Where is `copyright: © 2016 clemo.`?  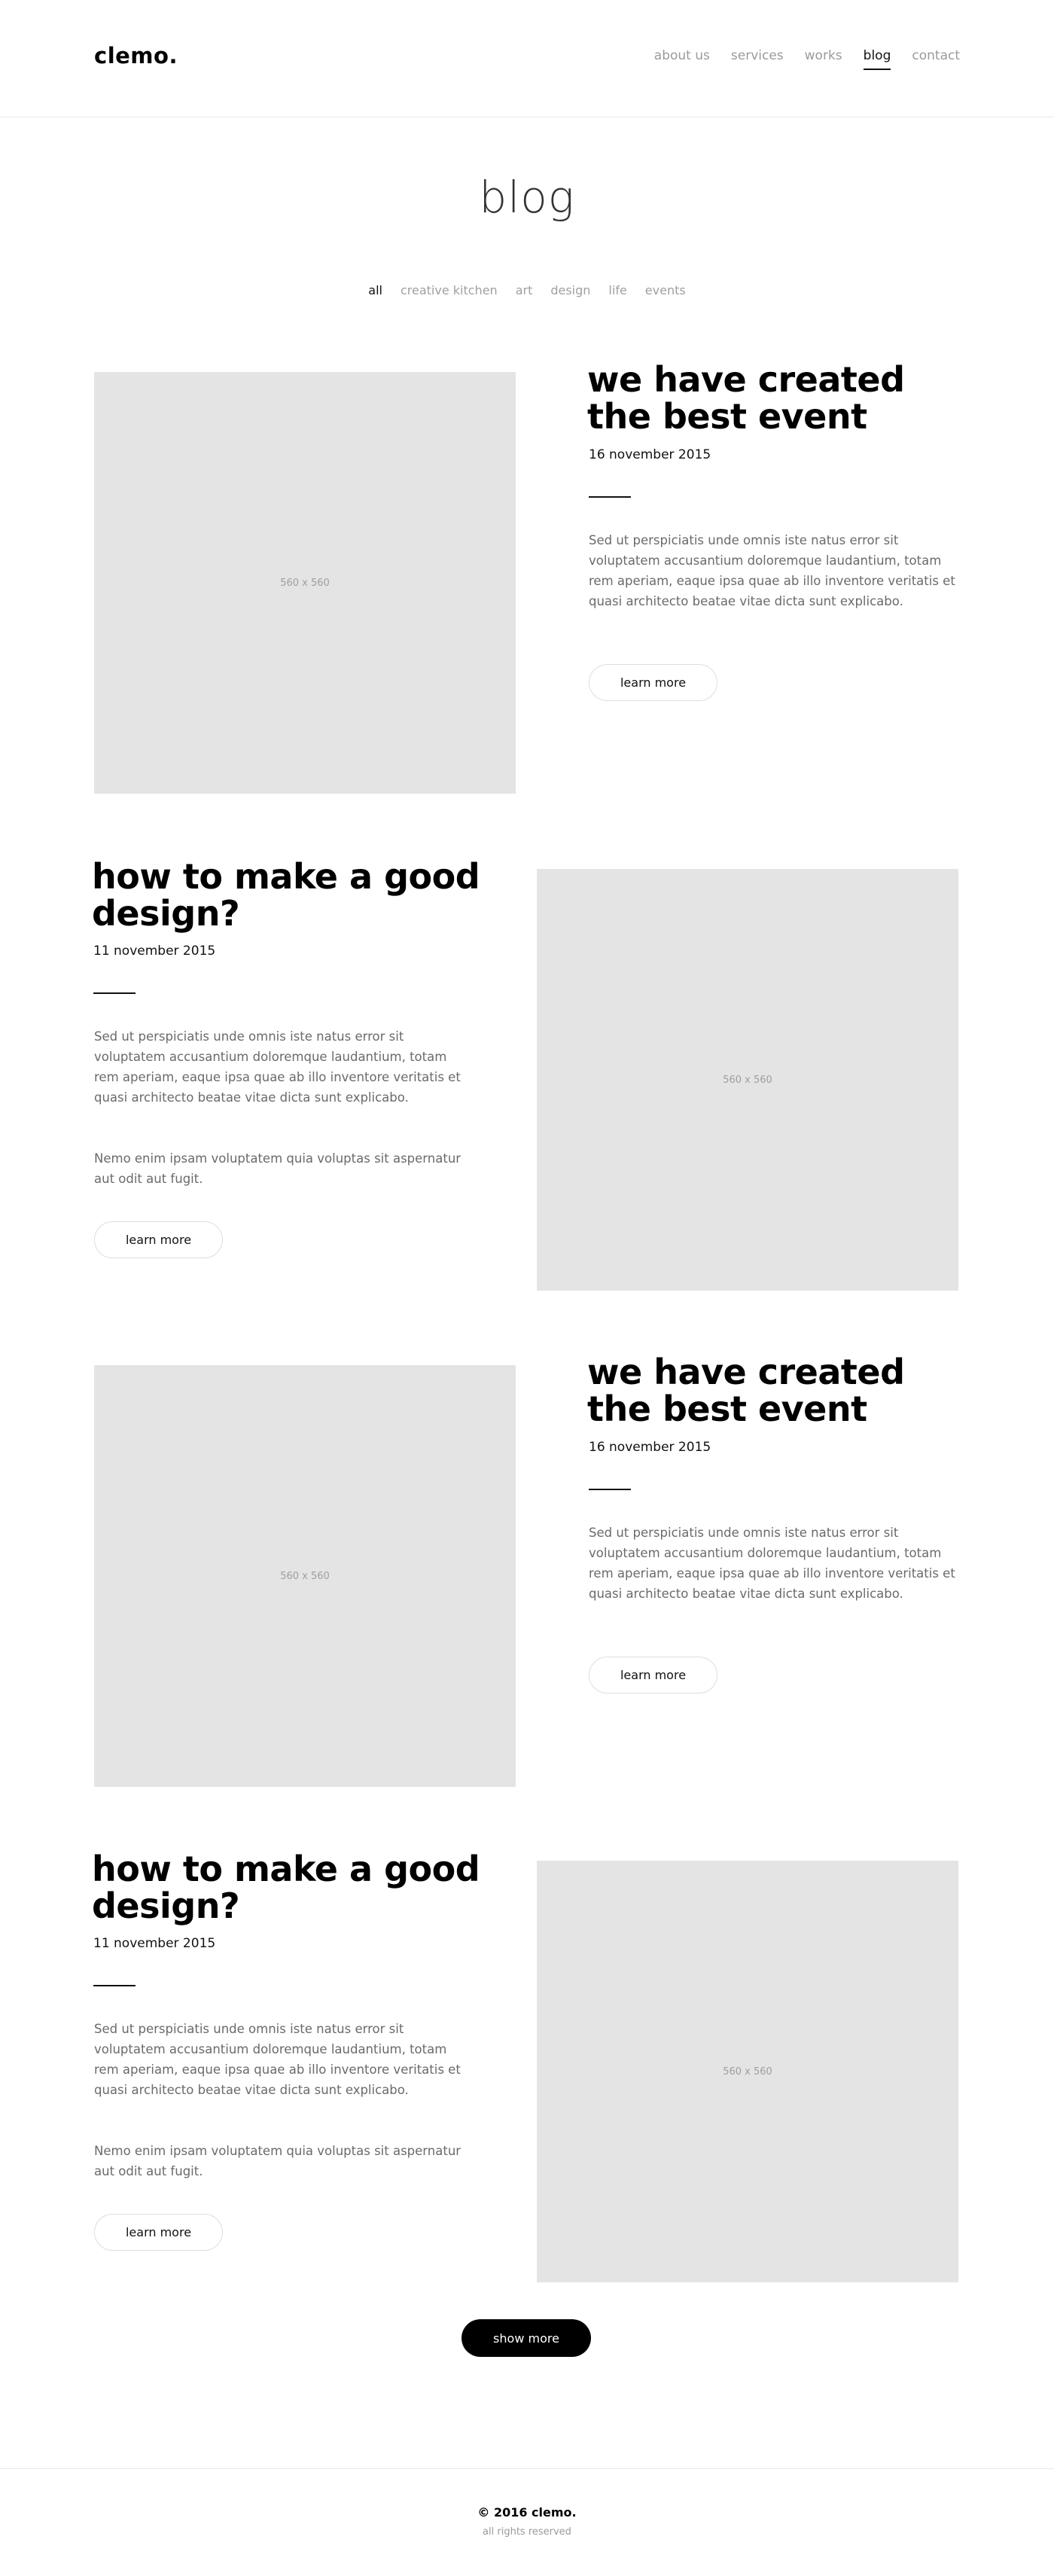
copyright: © 2016 clemo. is located at coordinates (527, 2512).